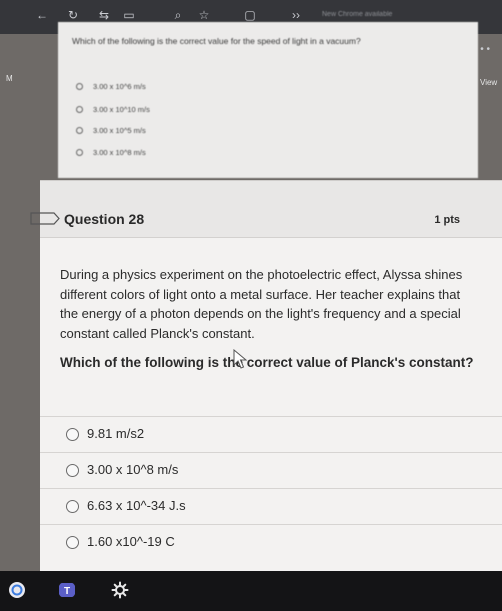 Image resolution: width=502 pixels, height=611 pixels. Describe the element at coordinates (271, 506) in the screenshot. I see `answer-option: 6.63 x 10^-34 J.s` at that location.